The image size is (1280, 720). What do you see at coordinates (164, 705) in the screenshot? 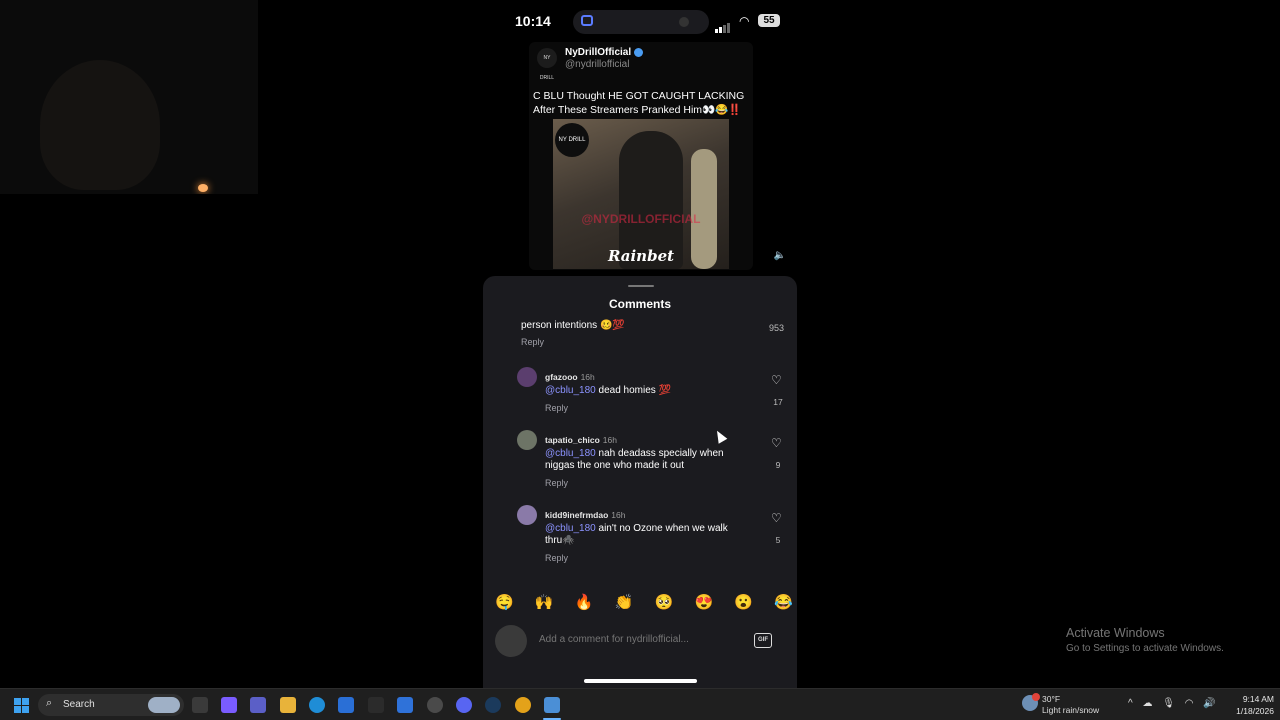
I see `search-highlight-icon` at bounding box center [164, 705].